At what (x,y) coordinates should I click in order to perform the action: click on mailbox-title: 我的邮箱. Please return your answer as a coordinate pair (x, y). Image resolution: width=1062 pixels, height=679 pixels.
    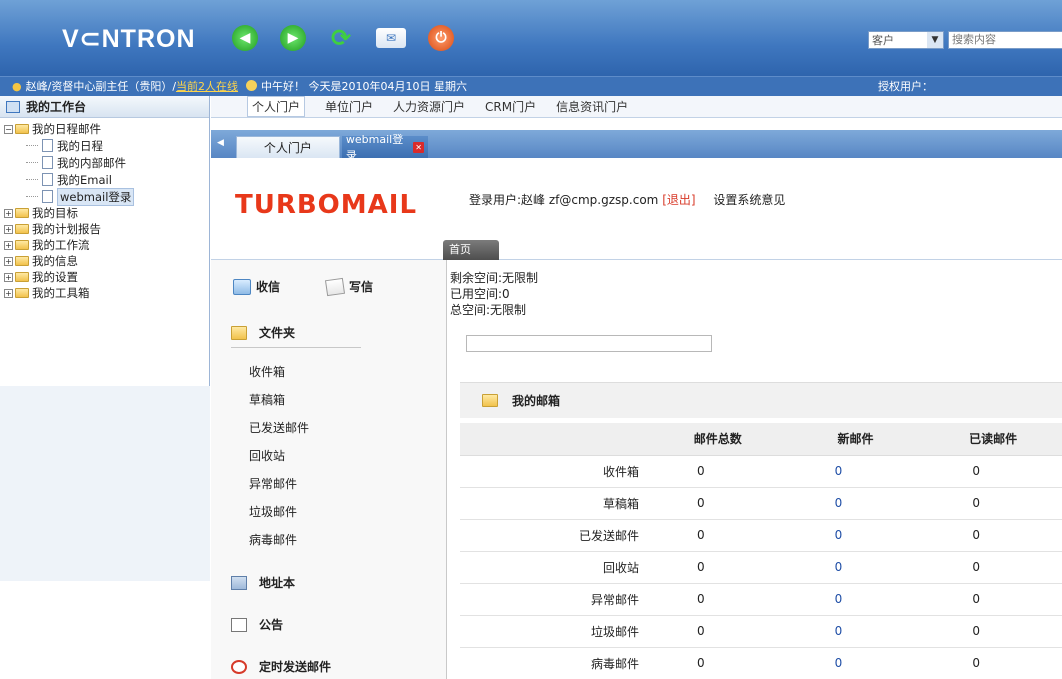
    Looking at the image, I should click on (536, 401).